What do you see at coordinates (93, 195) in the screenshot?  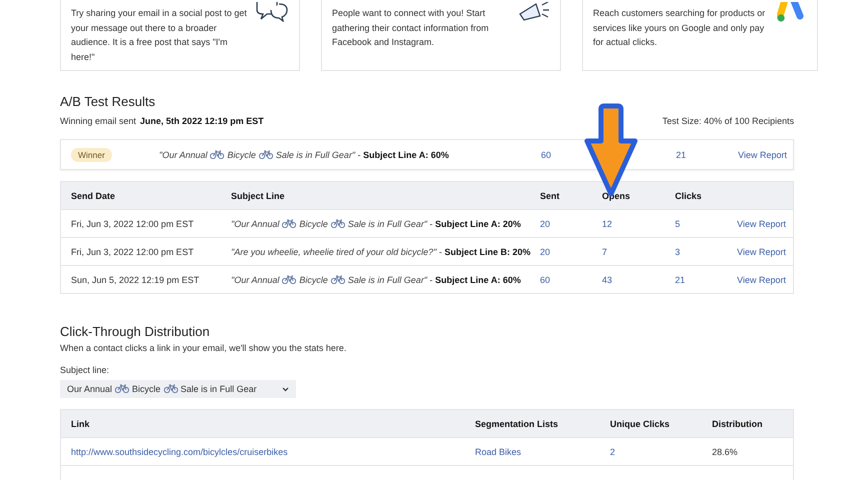 I see `column-header: Send Date` at bounding box center [93, 195].